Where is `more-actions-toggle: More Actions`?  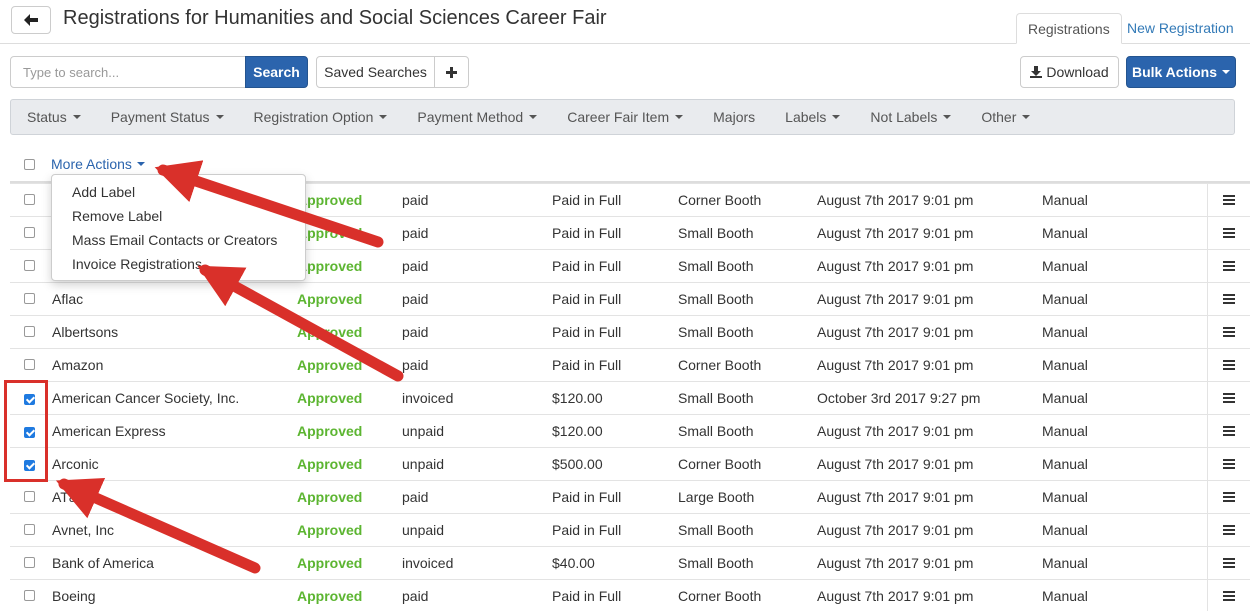 more-actions-toggle: More Actions is located at coordinates (98, 164).